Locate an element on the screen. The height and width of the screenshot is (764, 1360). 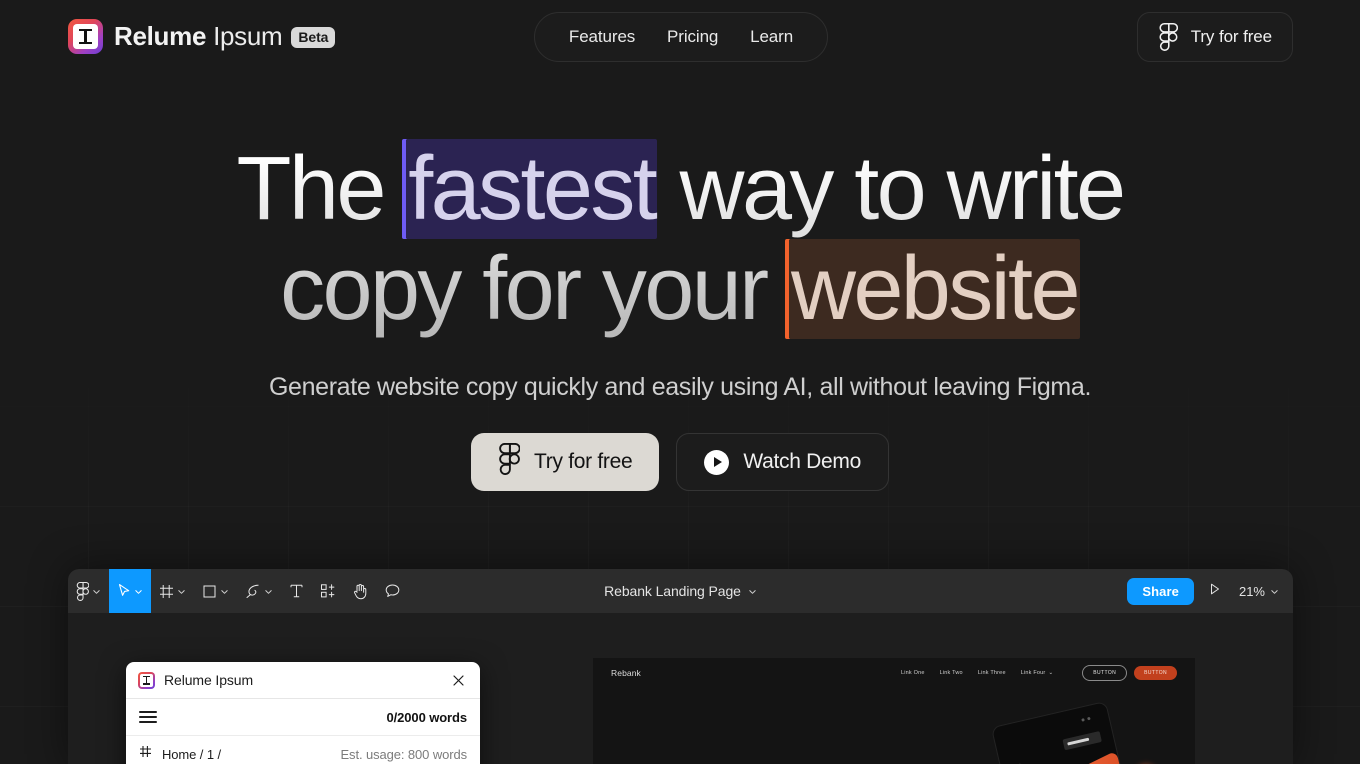
plugin-estimated-usage: Est. usage: 800 words is located at coordinates (403, 754).